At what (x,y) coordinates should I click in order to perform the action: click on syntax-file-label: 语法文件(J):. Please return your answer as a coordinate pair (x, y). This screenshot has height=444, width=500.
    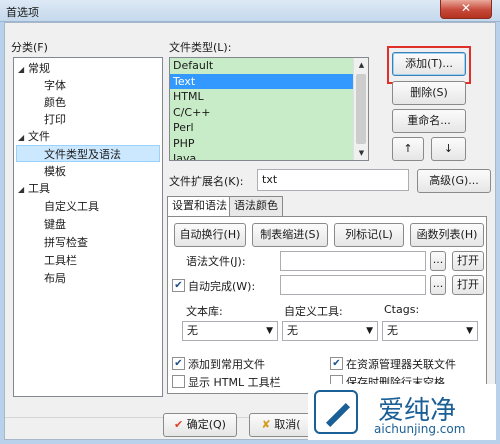
    Looking at the image, I should click on (216, 261).